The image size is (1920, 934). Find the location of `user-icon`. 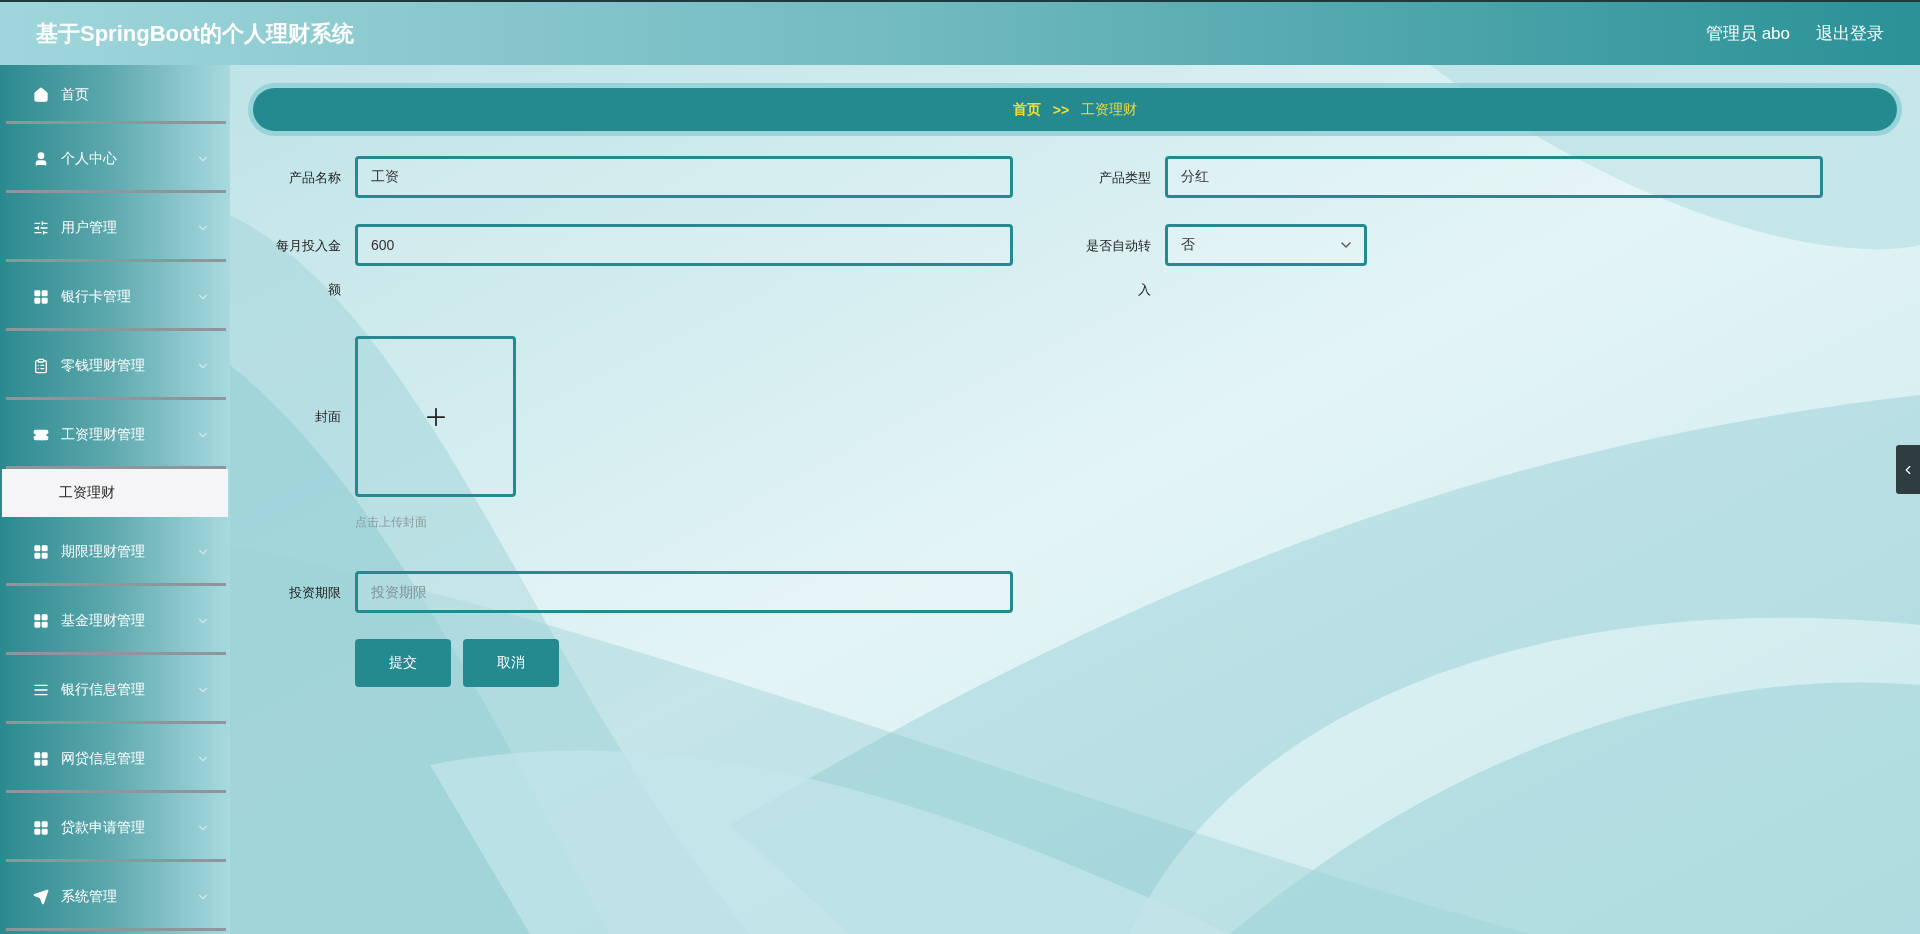

user-icon is located at coordinates (41, 158).